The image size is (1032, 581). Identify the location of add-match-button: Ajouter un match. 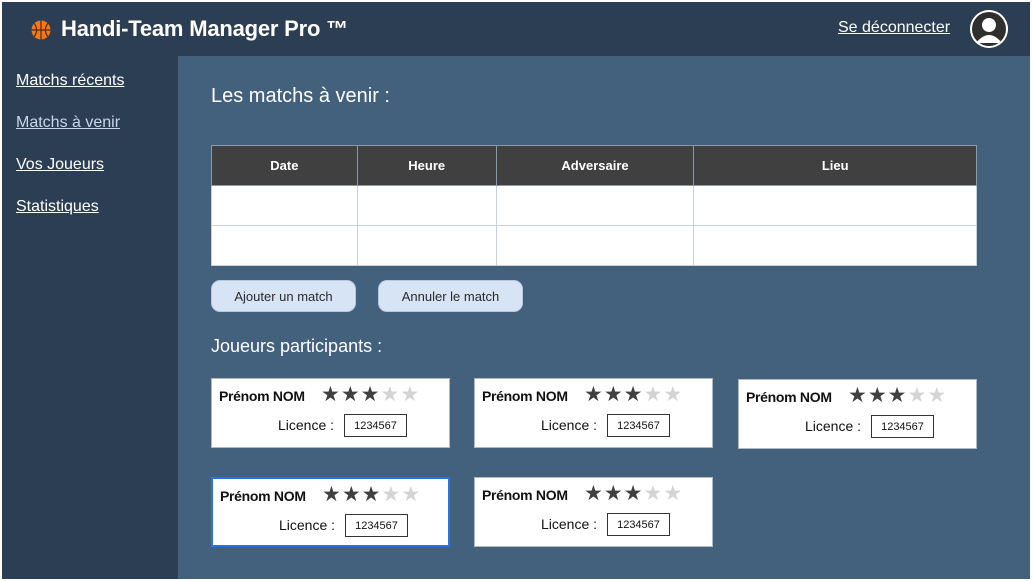
(283, 296).